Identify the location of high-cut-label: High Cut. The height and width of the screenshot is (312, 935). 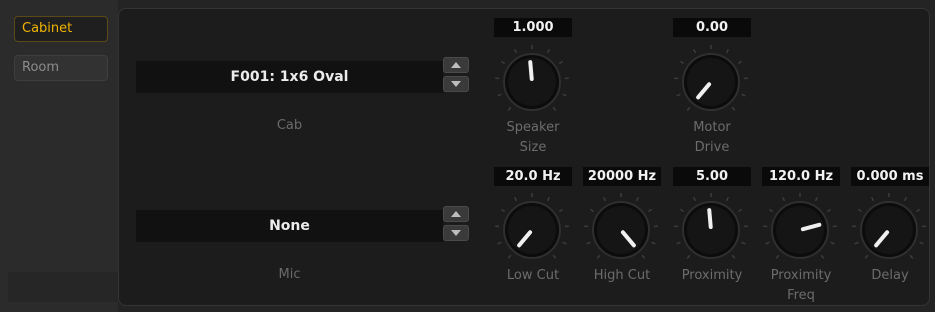
(622, 275).